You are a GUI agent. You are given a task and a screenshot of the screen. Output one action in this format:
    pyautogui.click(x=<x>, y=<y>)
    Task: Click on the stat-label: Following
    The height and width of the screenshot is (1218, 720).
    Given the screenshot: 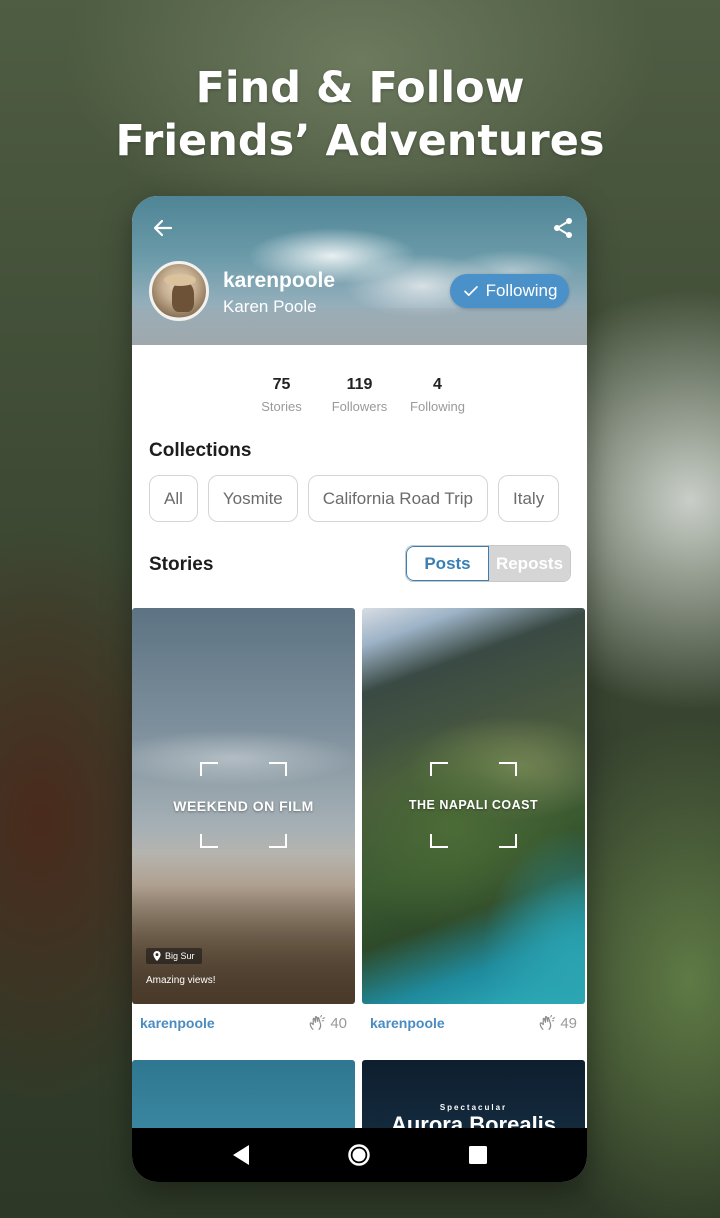 What is the action you would take?
    pyautogui.click(x=437, y=406)
    